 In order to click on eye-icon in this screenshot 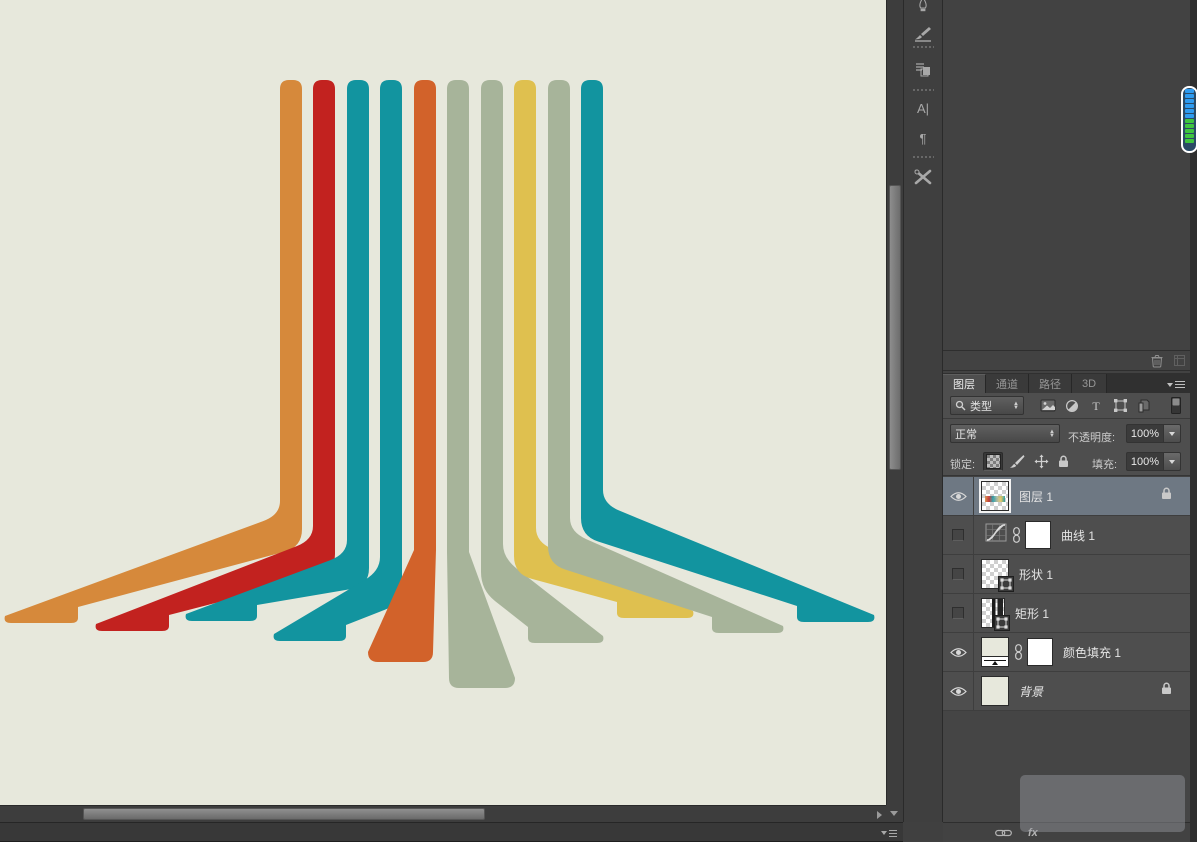, I will do `click(958, 652)`.